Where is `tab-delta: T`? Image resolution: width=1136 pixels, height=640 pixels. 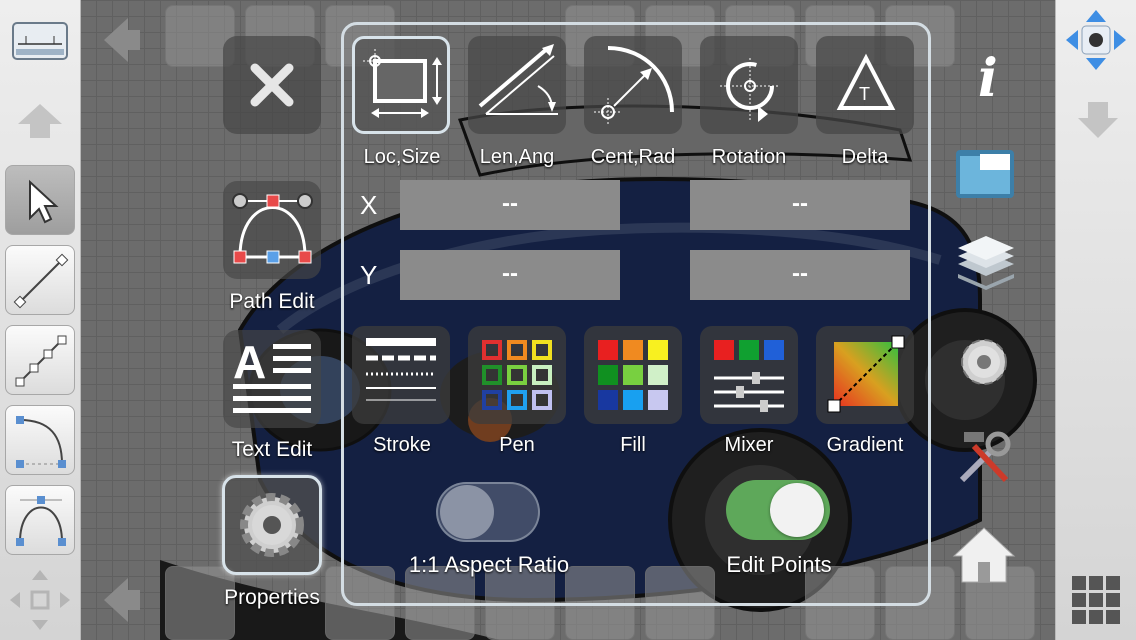
tab-delta: T is located at coordinates (865, 85).